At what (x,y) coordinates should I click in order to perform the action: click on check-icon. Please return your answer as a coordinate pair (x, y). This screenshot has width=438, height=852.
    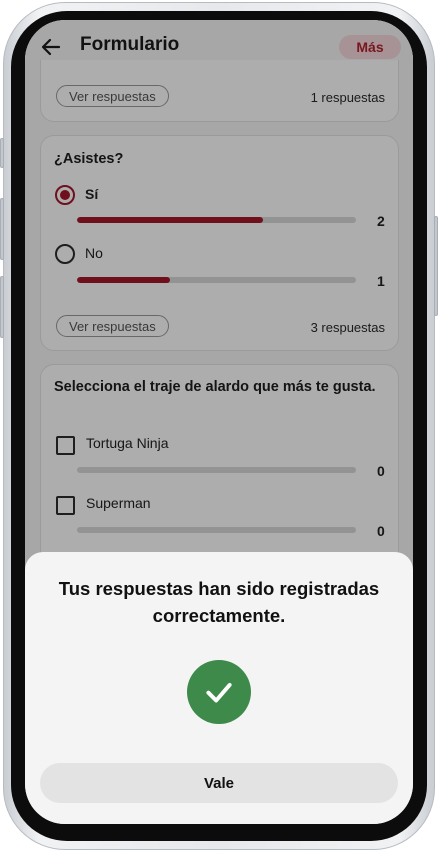
    Looking at the image, I should click on (219, 692).